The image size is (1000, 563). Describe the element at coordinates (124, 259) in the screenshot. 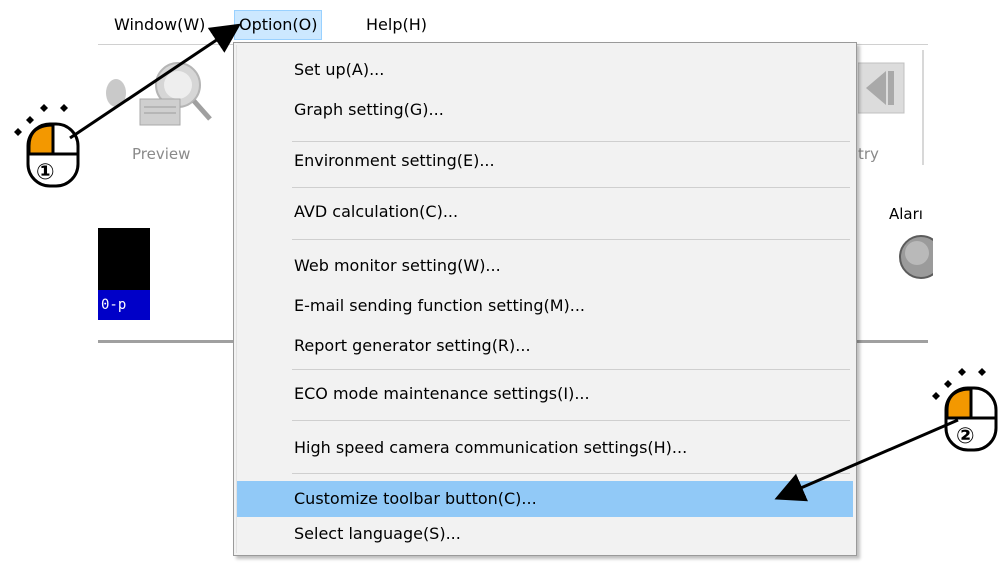

I see `display-panel` at that location.